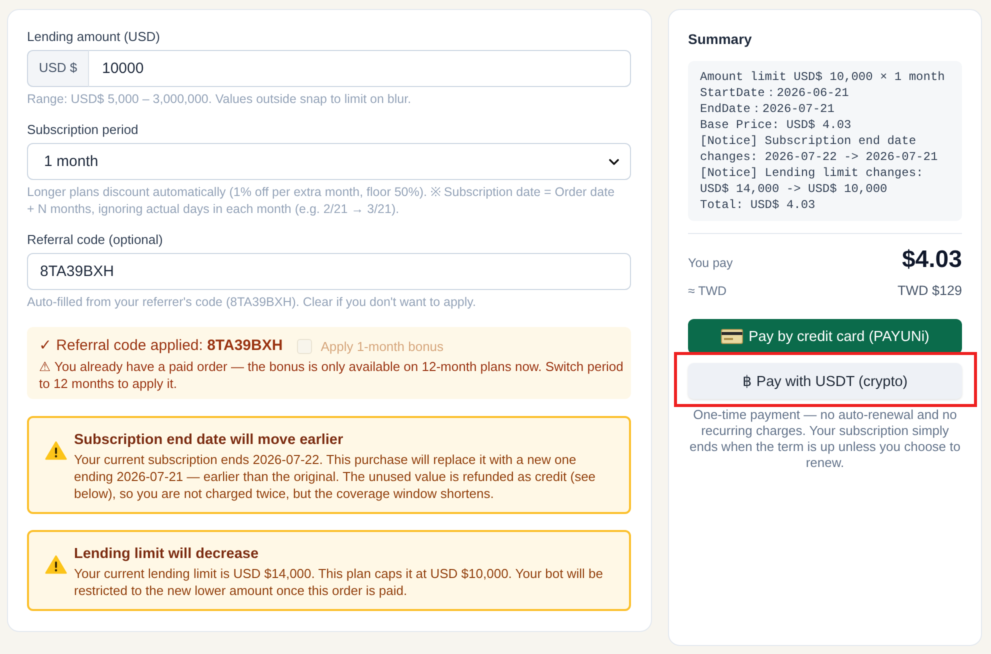  What do you see at coordinates (161, 346) in the screenshot?
I see `referral-status: ✓ Referral code applied: 8TA39BXH` at bounding box center [161, 346].